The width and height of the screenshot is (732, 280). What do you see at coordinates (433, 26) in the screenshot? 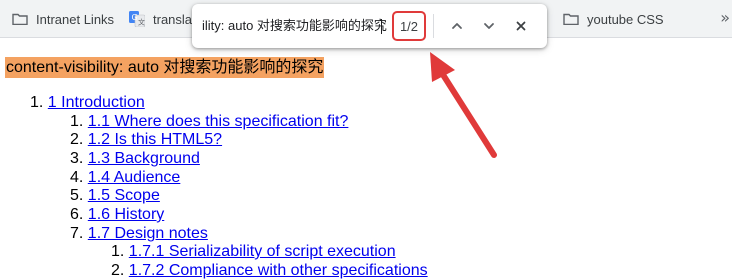
I see `divider` at bounding box center [433, 26].